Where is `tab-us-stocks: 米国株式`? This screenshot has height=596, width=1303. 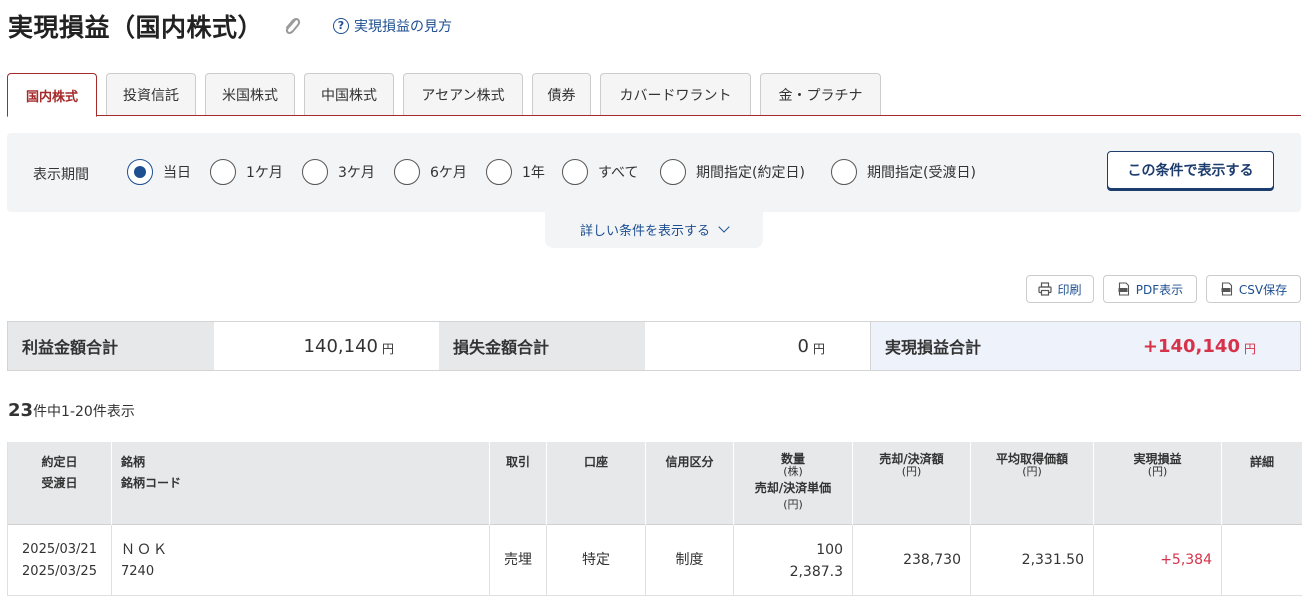
tab-us-stocks: 米国株式 is located at coordinates (250, 94).